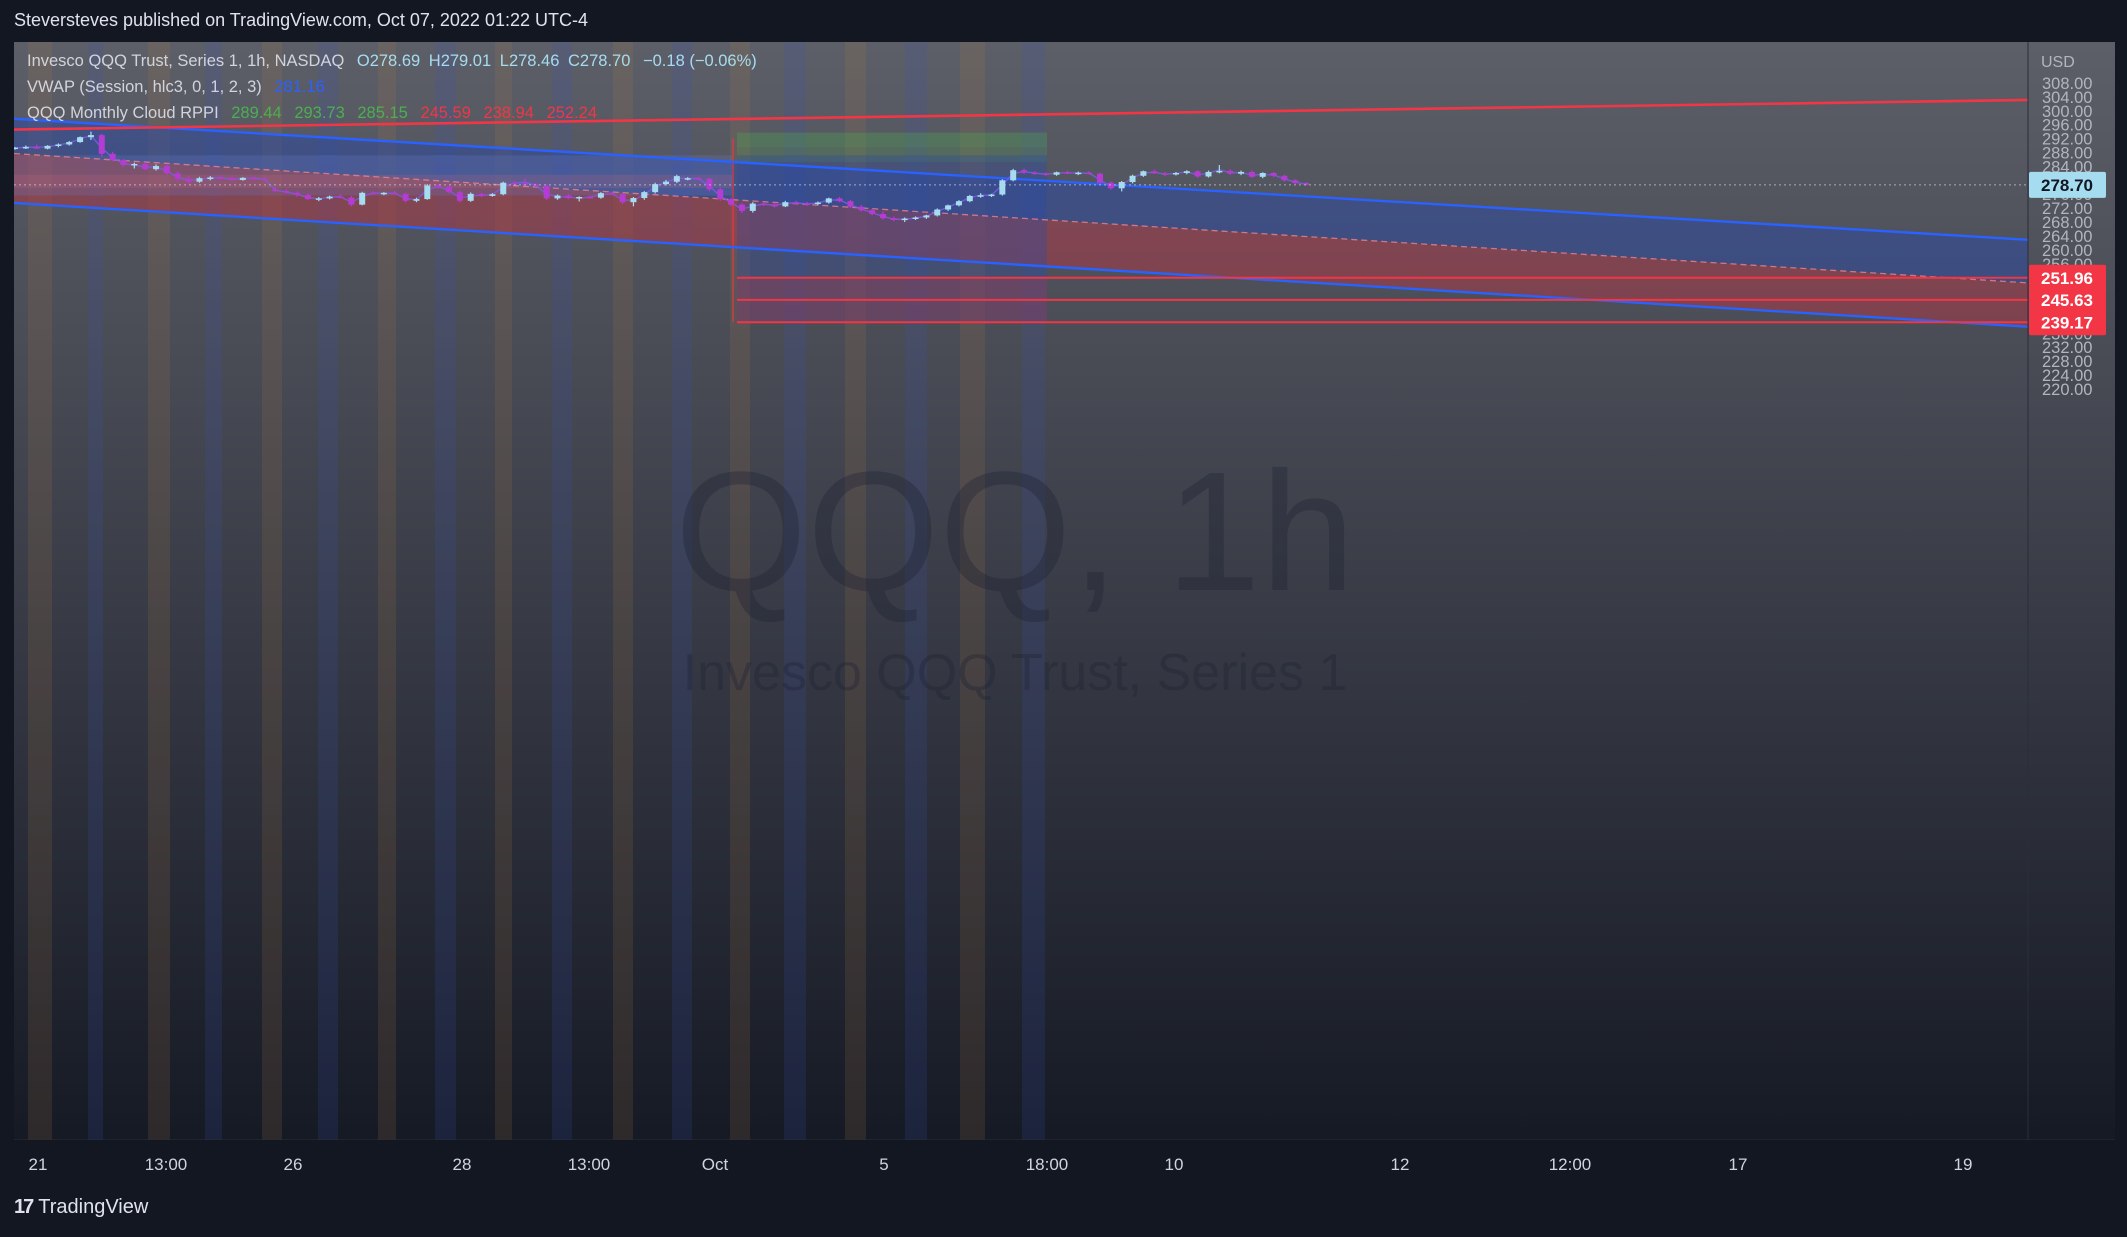  I want to click on vwap-legend: VWAP (Session, hlc3, 0, 1, 2, 3) 281.16, so click(180, 87).